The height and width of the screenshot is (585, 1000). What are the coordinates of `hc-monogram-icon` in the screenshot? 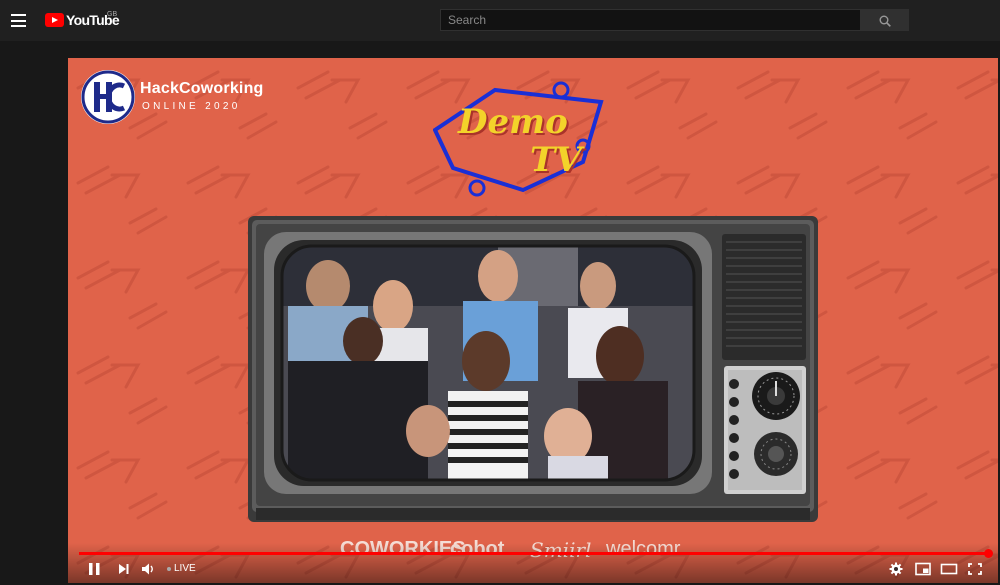 It's located at (108, 97).